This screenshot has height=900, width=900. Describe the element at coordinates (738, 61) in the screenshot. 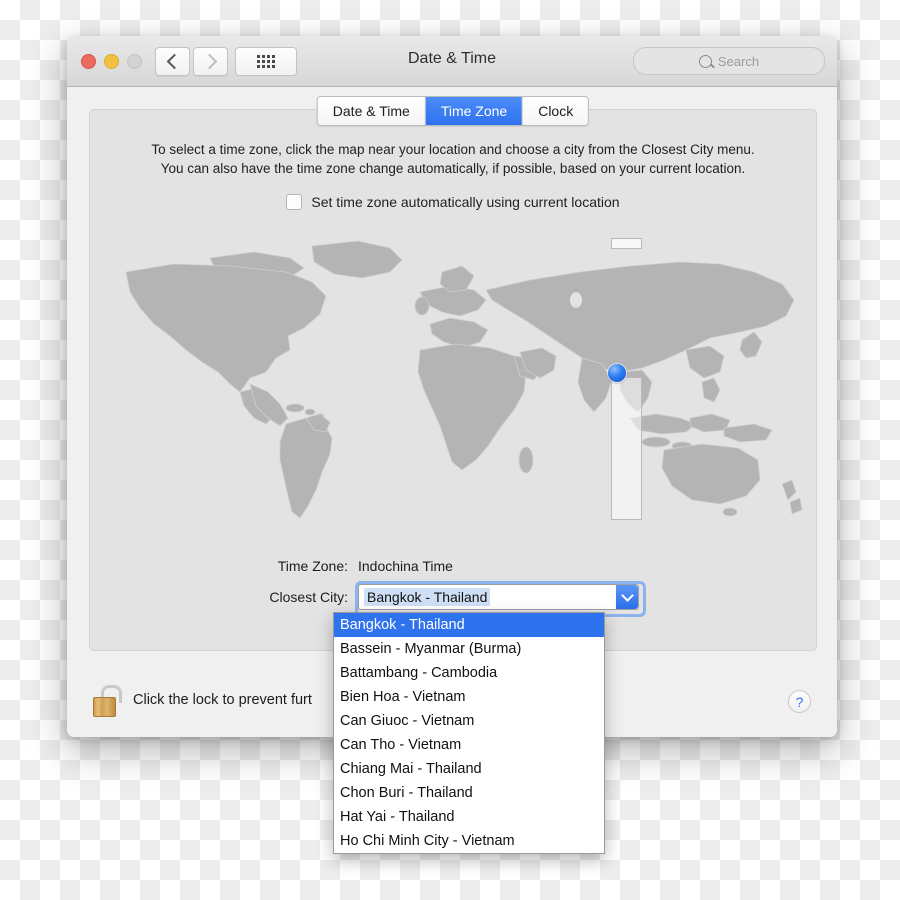

I see `search-placeholder: Search` at that location.